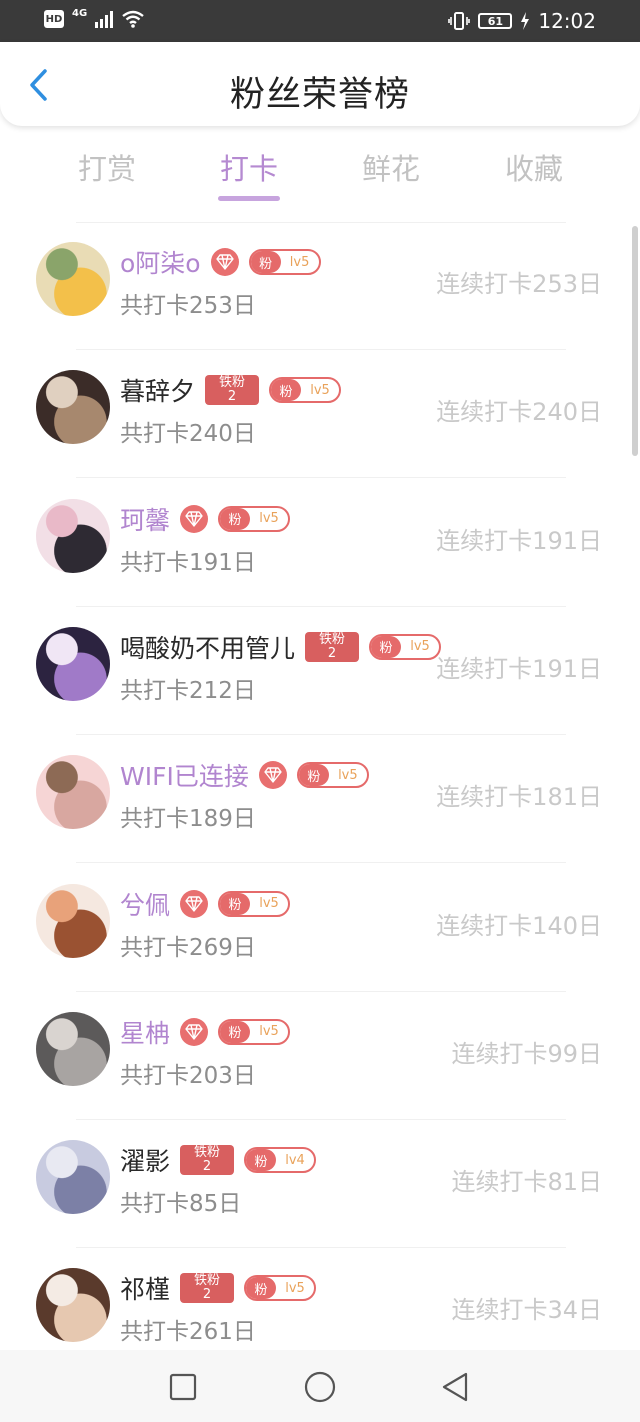  What do you see at coordinates (188, 562) in the screenshot?
I see `total-checkins: 共打卡191日` at bounding box center [188, 562].